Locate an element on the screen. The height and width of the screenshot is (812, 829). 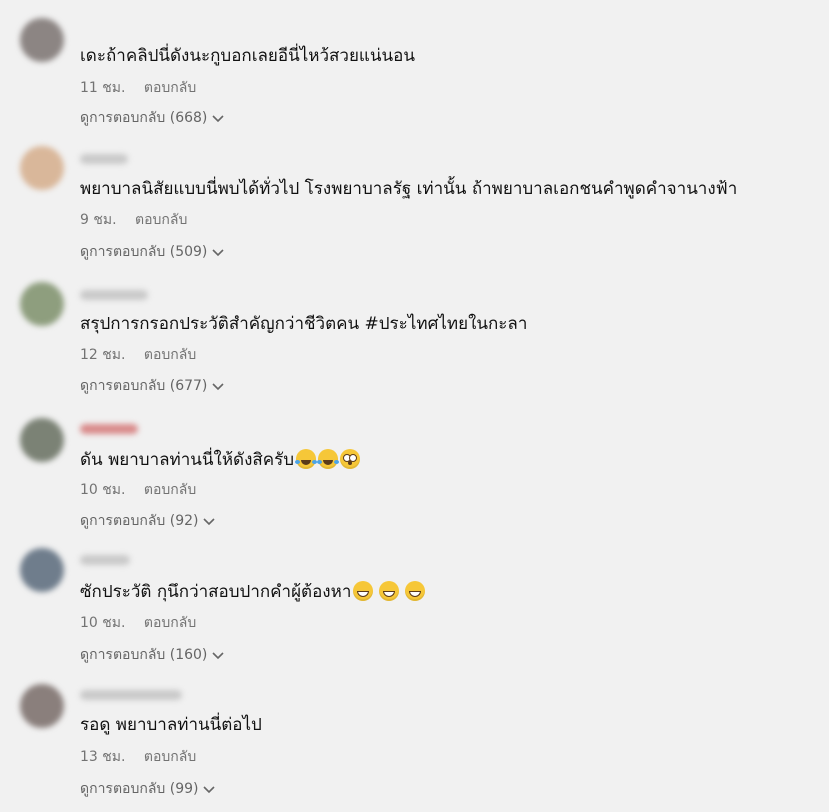
comment-text: ซักประวัติ กุนึกว่าสอบปากคำผู้ต้องหา is located at coordinates (253, 592).